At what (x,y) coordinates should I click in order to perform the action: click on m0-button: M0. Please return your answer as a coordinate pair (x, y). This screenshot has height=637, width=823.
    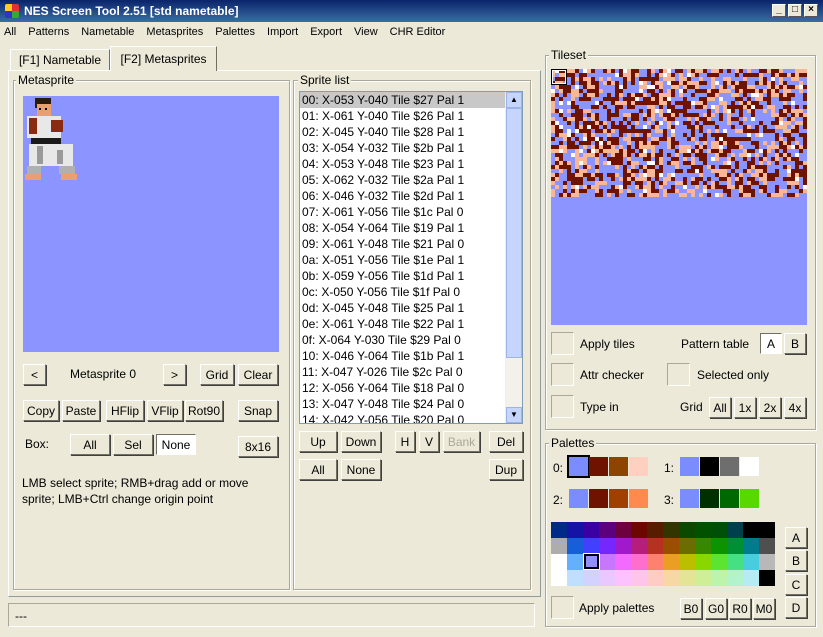
    Looking at the image, I should click on (764, 608).